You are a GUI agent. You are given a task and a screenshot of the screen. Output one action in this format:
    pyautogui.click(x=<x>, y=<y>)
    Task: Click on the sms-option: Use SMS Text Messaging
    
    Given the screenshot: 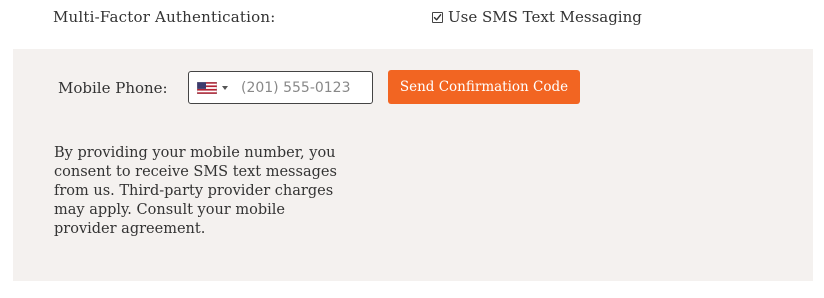 What is the action you would take?
    pyautogui.click(x=537, y=17)
    